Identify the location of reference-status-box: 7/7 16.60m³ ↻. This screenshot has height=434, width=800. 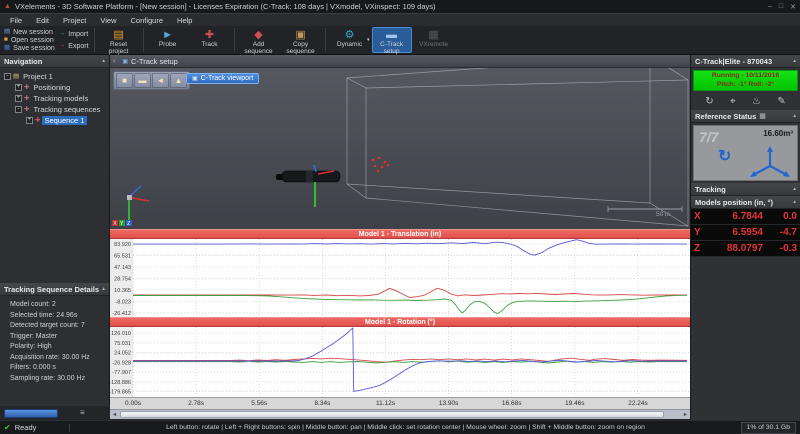
(745, 153).